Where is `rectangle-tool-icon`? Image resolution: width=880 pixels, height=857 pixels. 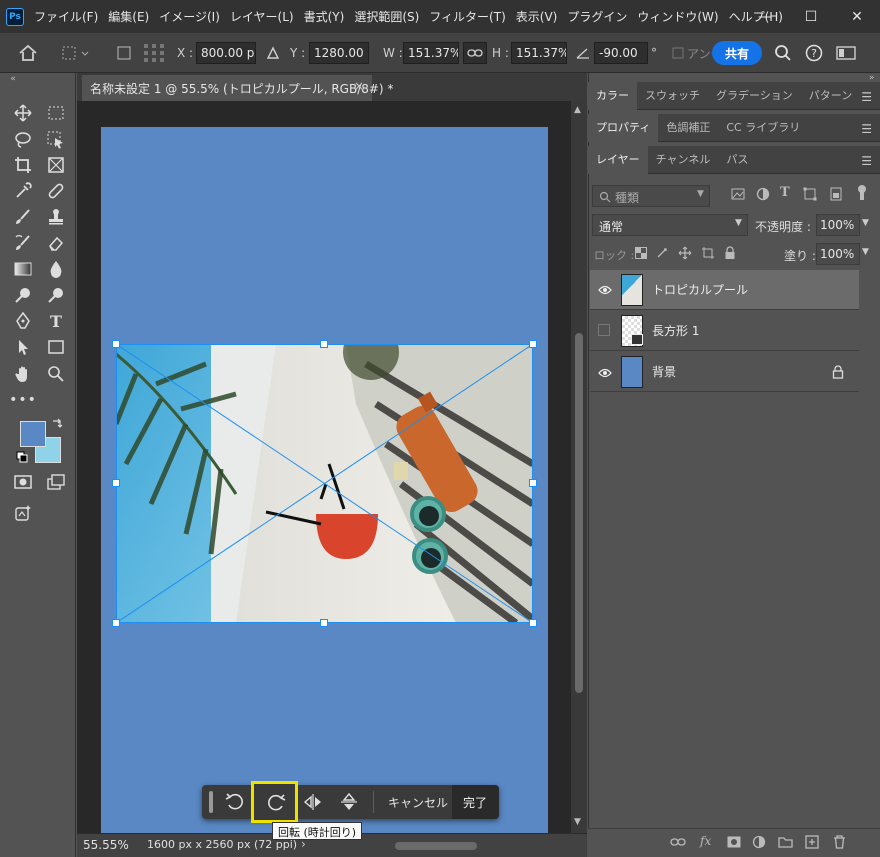 rectangle-tool-icon is located at coordinates (56, 347).